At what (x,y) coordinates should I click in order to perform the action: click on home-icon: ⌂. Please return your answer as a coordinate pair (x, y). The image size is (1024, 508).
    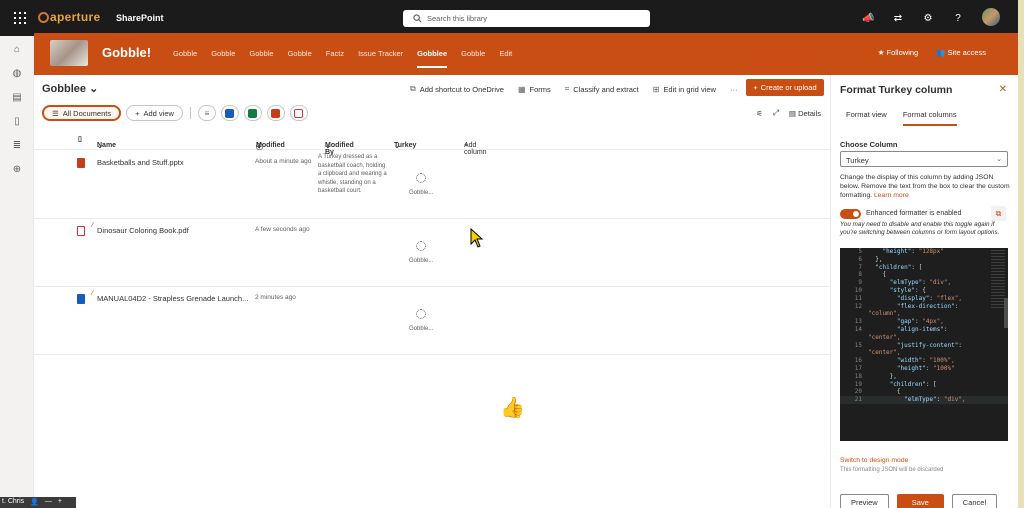
    Looking at the image, I should click on (17, 50).